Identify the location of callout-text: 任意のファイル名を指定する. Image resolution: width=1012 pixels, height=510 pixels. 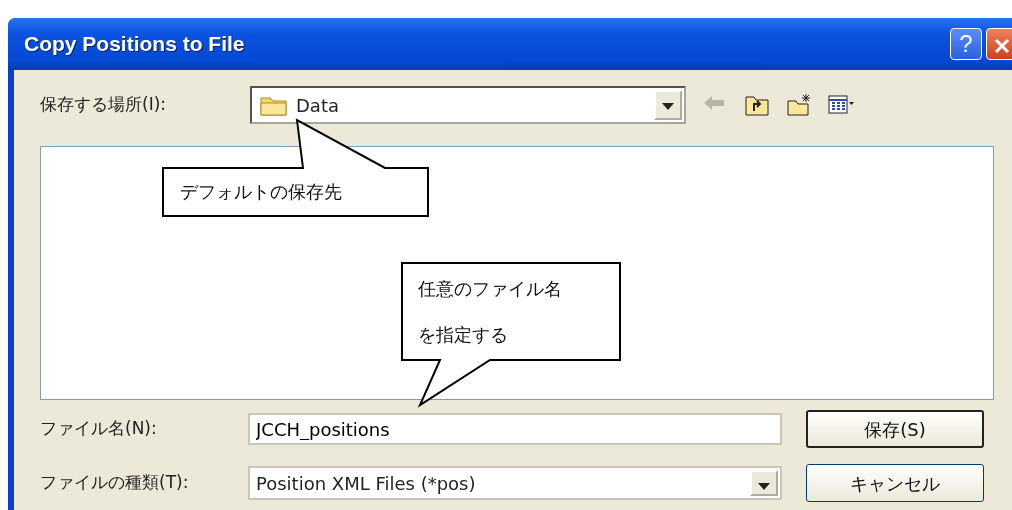
(490, 312).